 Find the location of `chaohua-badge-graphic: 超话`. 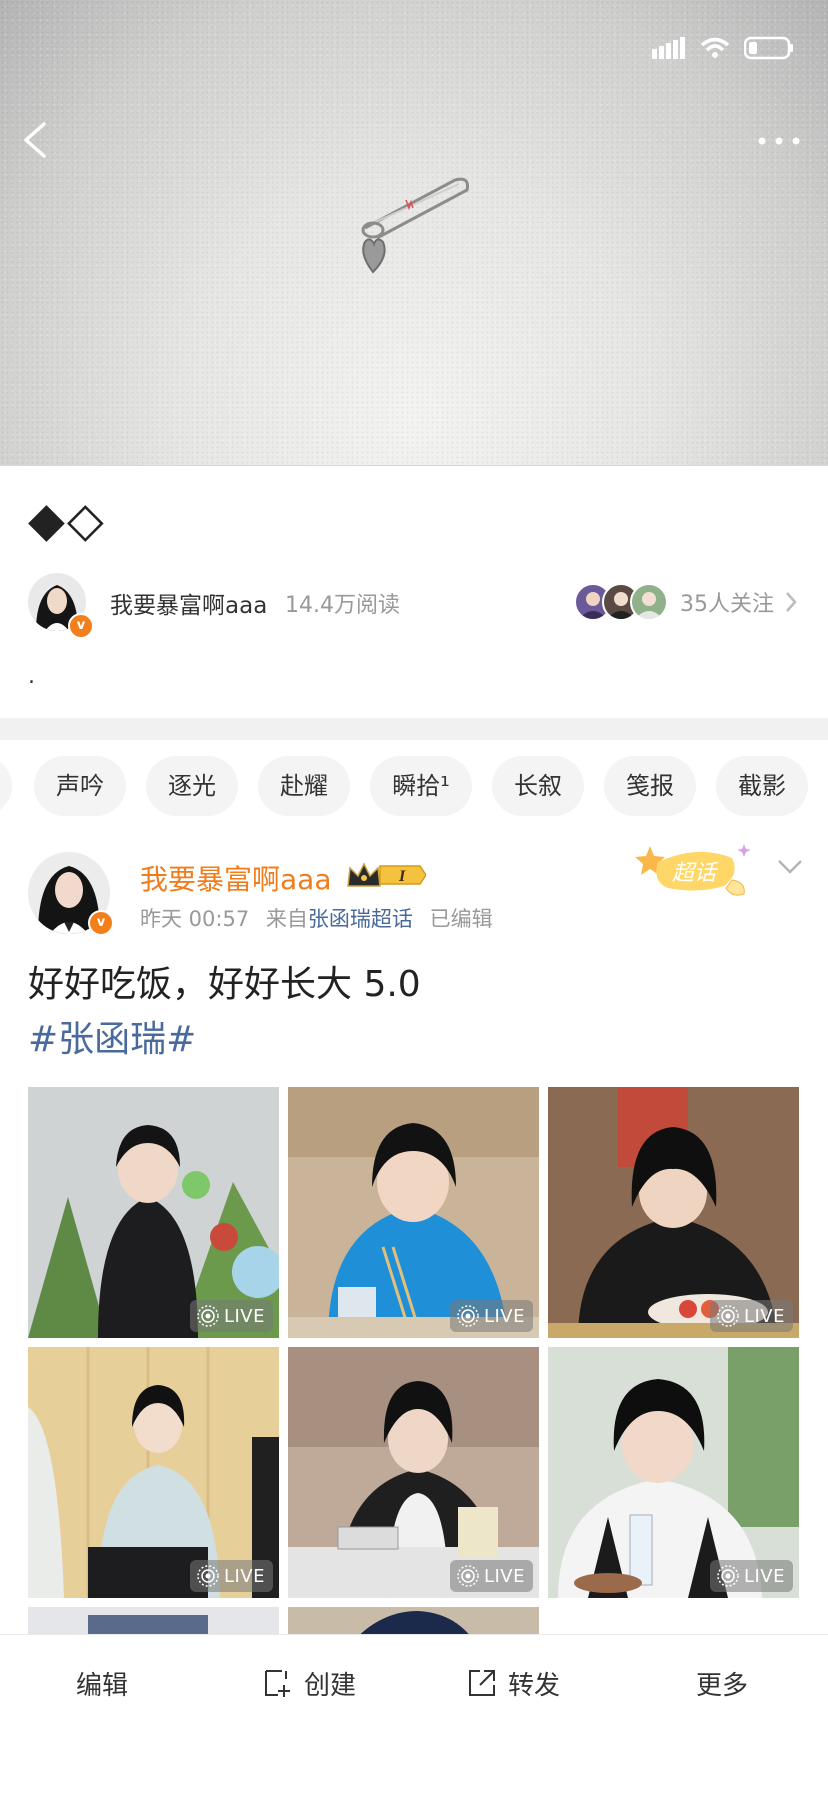

chaohua-badge-graphic: 超话 is located at coordinates (693, 870).